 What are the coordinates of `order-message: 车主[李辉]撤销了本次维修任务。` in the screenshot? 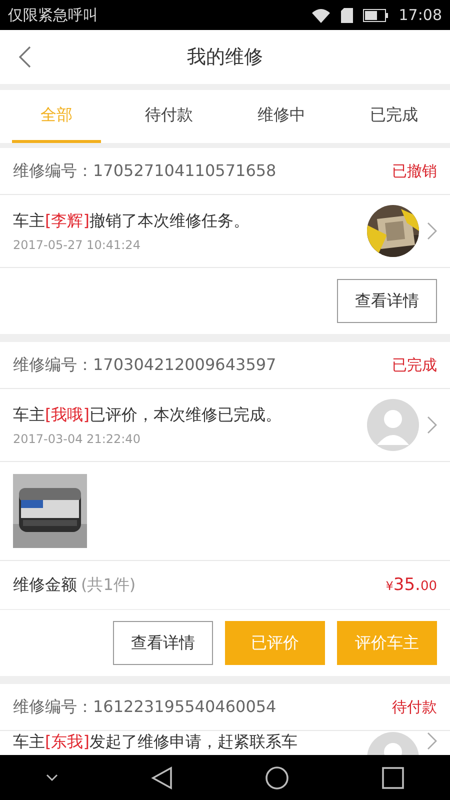 It's located at (131, 221).